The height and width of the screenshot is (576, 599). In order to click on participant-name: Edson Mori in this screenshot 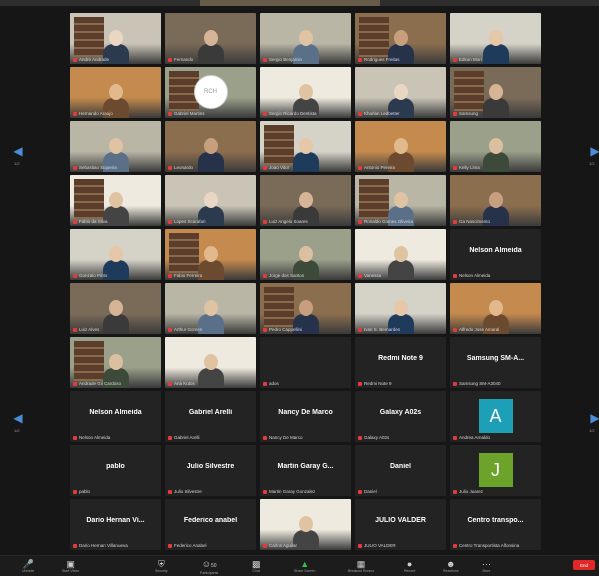, I will do `click(470, 59)`.